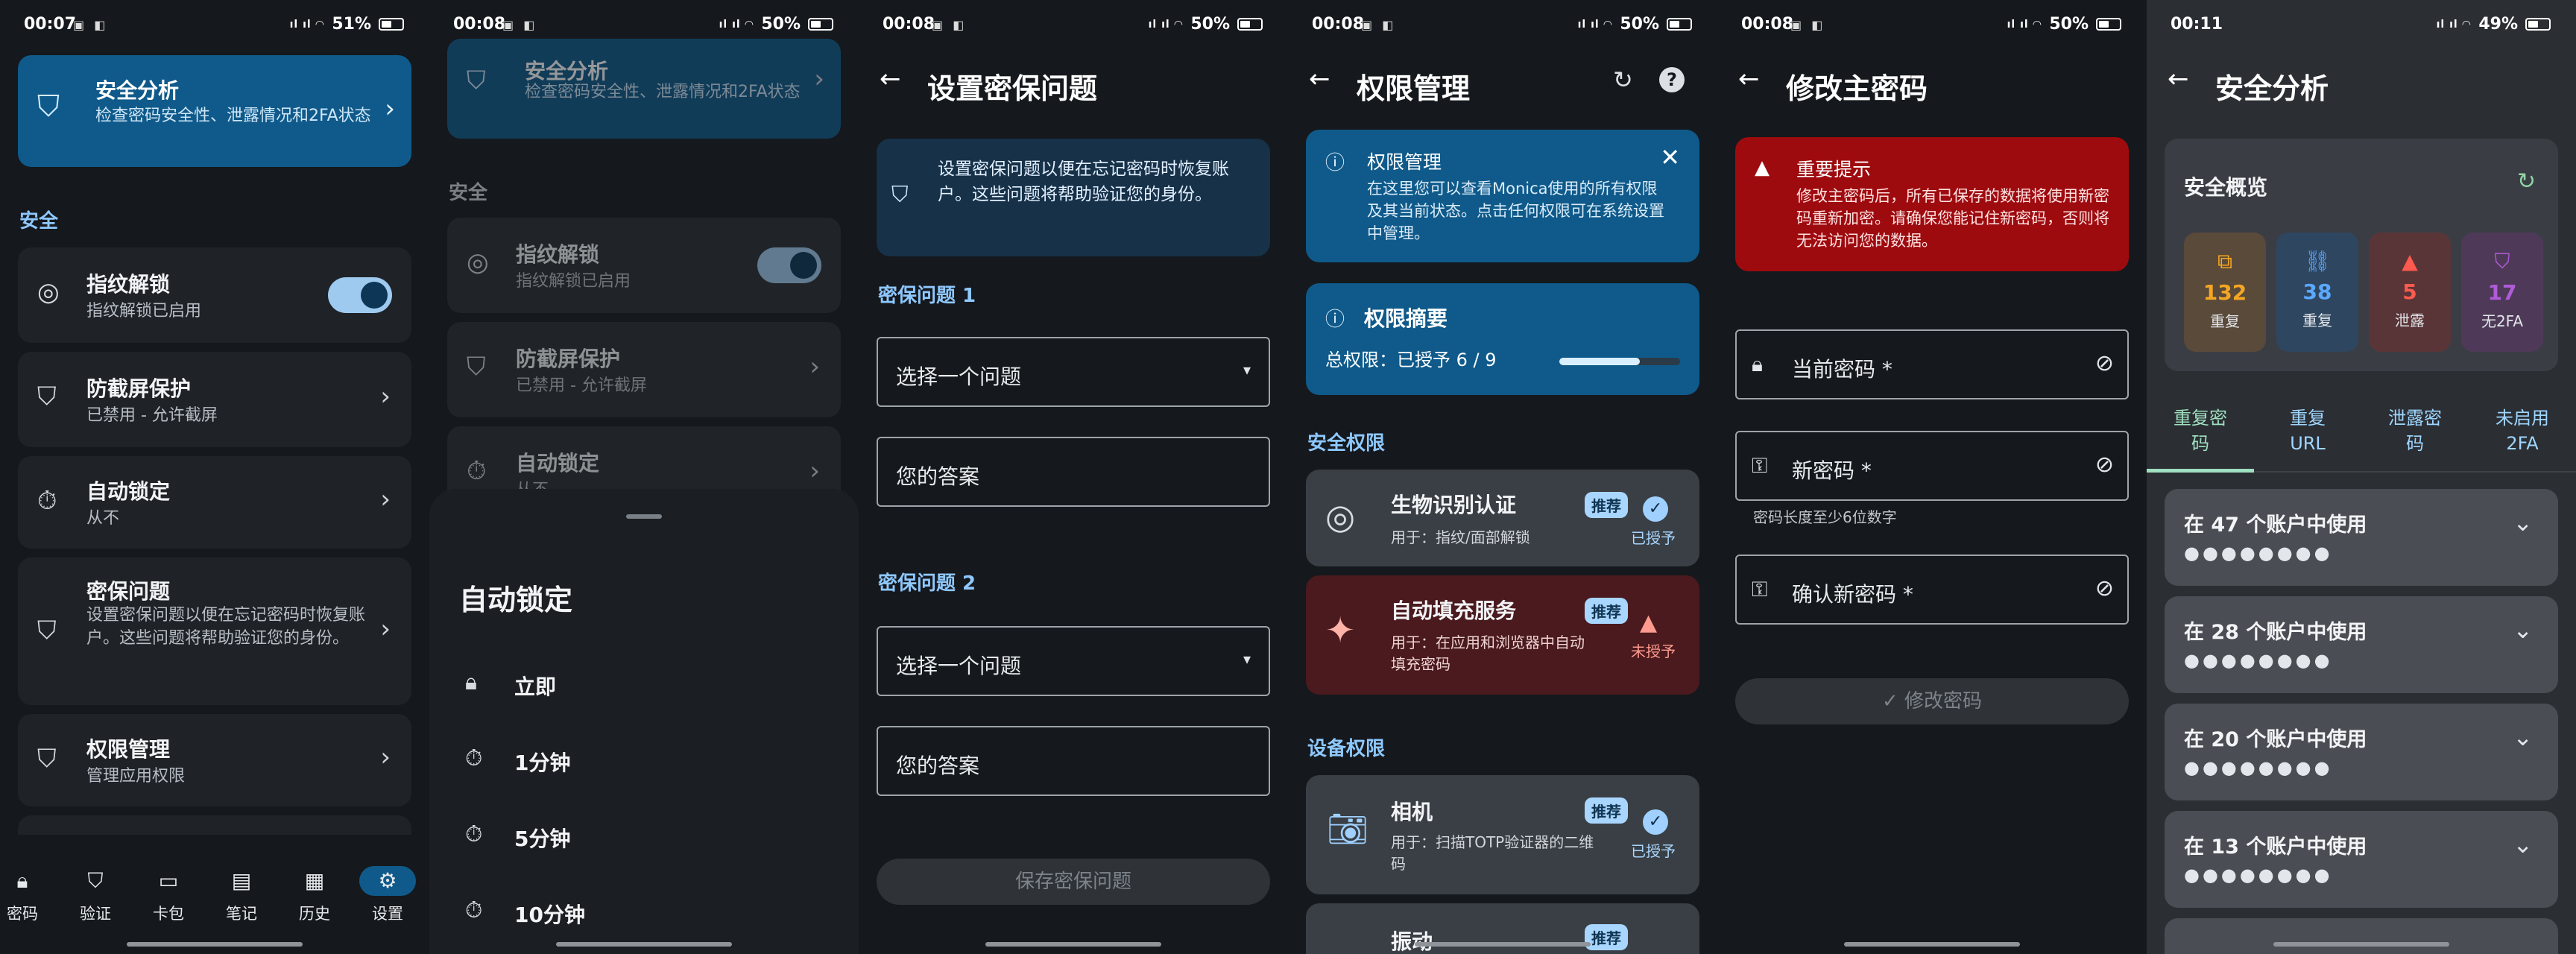 The width and height of the screenshot is (2576, 954). What do you see at coordinates (1502, 635) in the screenshot?
I see `permission-autofill: ✦ 自动填充服务 推荐 用于：在应用和浏览器中自动填充密码 ▲ 未授予` at bounding box center [1502, 635].